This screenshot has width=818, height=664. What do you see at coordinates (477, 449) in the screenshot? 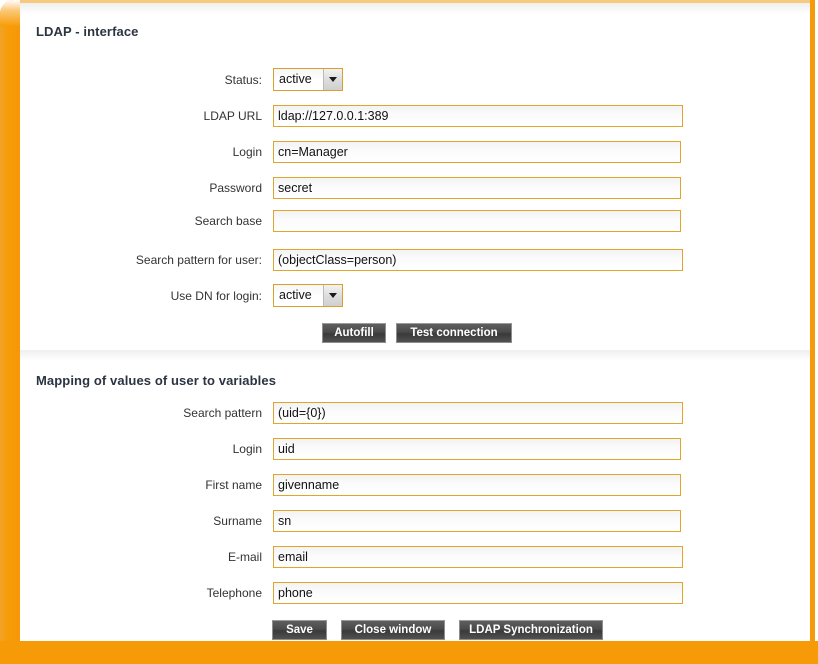
I see `mapping-login-input` at bounding box center [477, 449].